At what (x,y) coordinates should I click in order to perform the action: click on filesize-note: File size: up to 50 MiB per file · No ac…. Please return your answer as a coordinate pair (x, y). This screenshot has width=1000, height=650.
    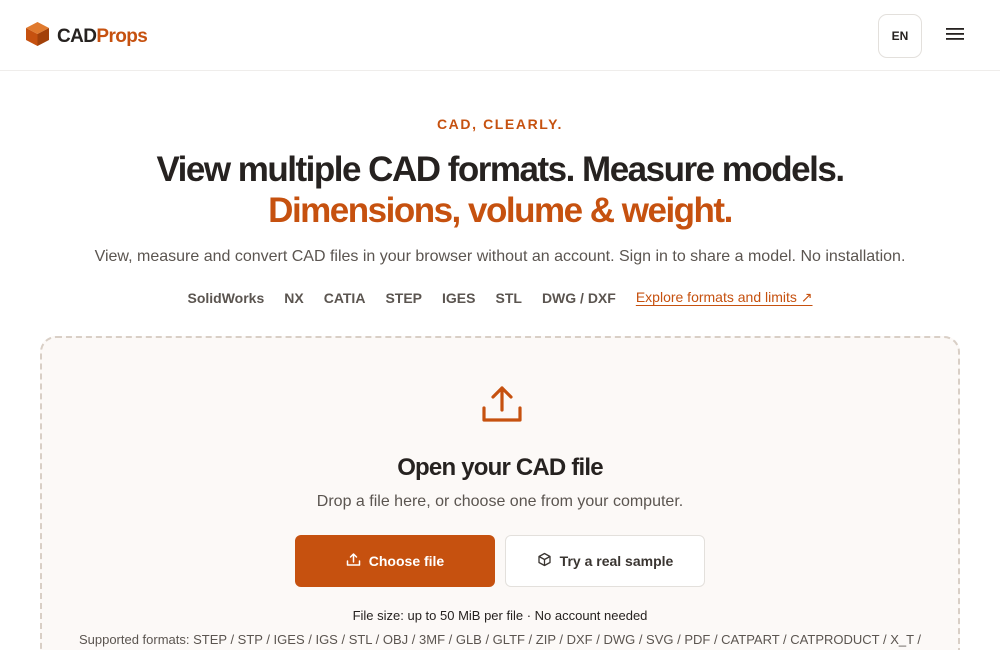
    Looking at the image, I should click on (500, 615).